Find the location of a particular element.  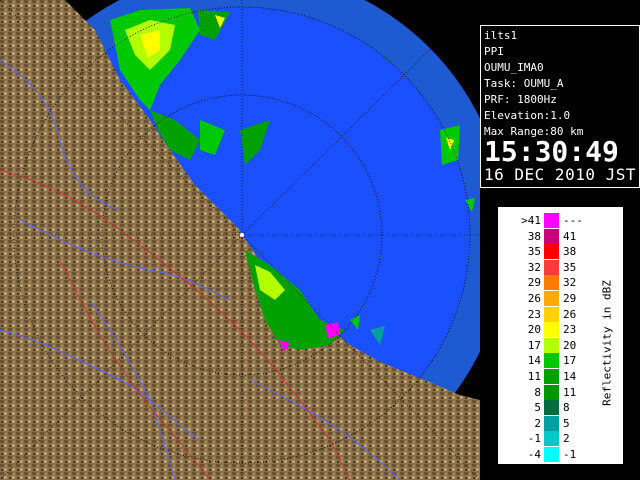

task-name: Task: OUMU_A is located at coordinates (524, 83).